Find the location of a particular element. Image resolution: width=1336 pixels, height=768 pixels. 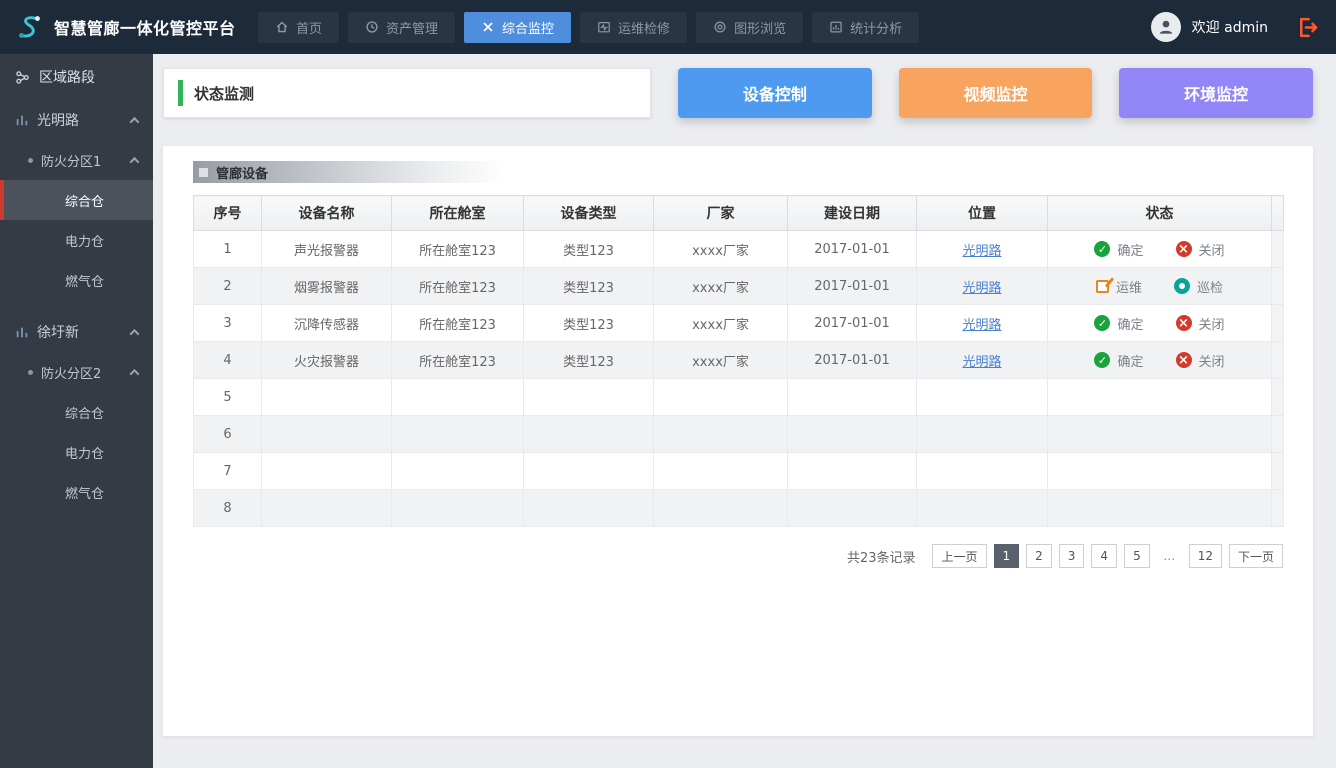

sidebar-group-label-xuweixin: 徐圩新 is located at coordinates (76, 332).